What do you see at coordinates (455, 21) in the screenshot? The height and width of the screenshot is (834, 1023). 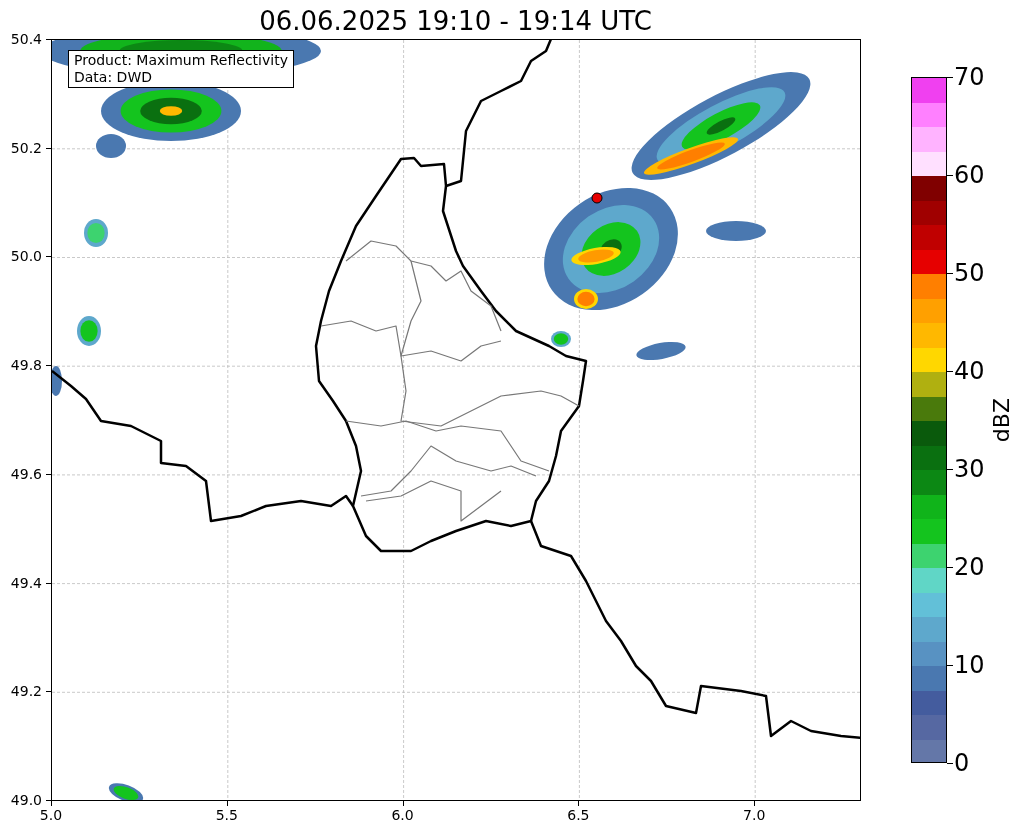 I see `chart-title: 06.06.2025 19:10 - 19:14 UTC` at bounding box center [455, 21].